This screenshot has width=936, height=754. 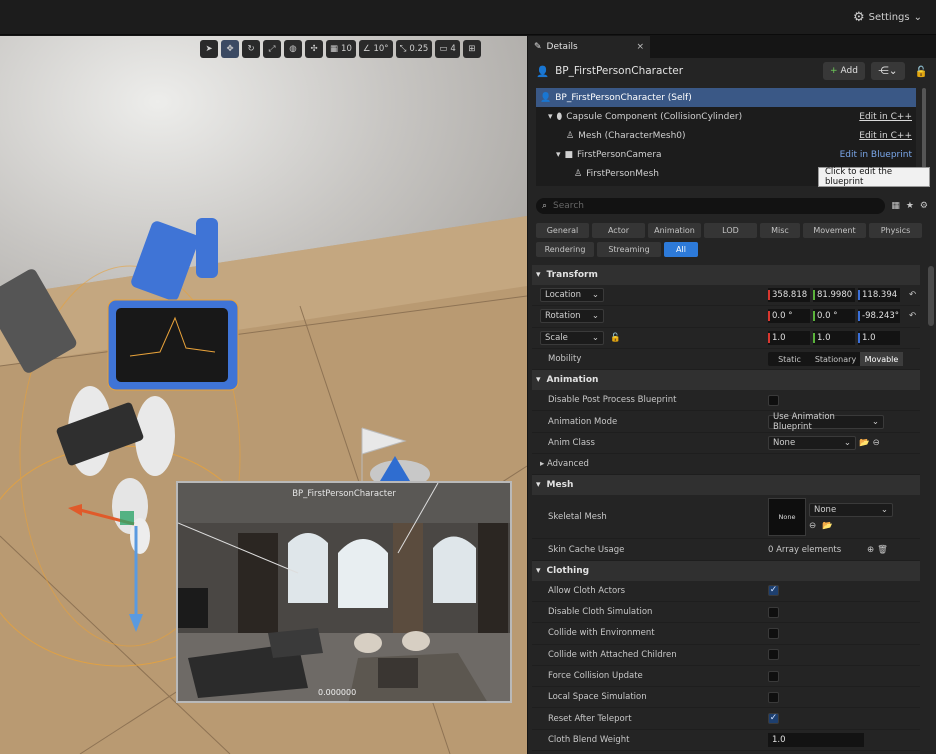 I want to click on anim-class-dropdown: None ⌄, so click(x=812, y=442).